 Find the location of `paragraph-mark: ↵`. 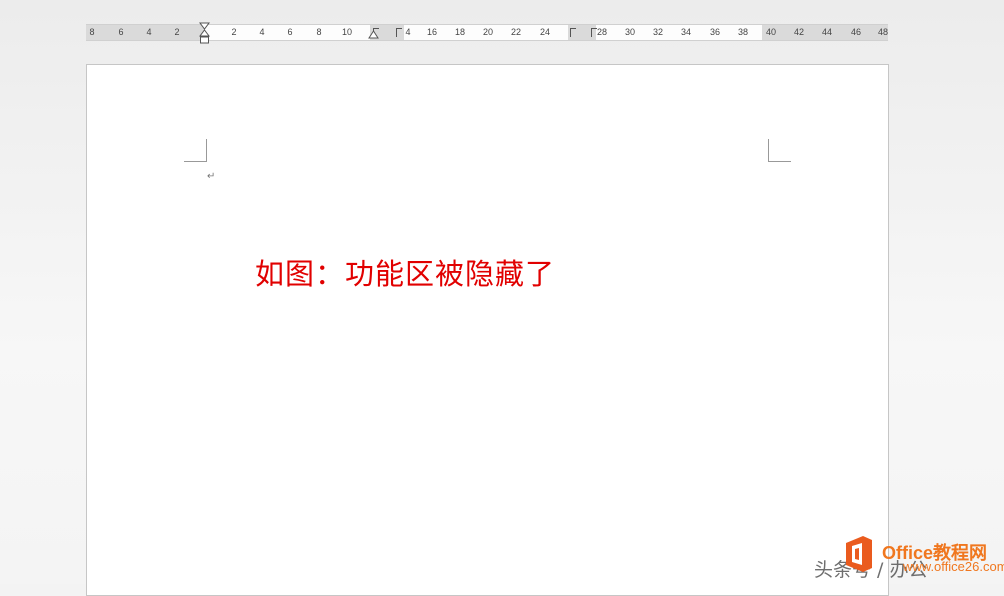

paragraph-mark: ↵ is located at coordinates (211, 176).